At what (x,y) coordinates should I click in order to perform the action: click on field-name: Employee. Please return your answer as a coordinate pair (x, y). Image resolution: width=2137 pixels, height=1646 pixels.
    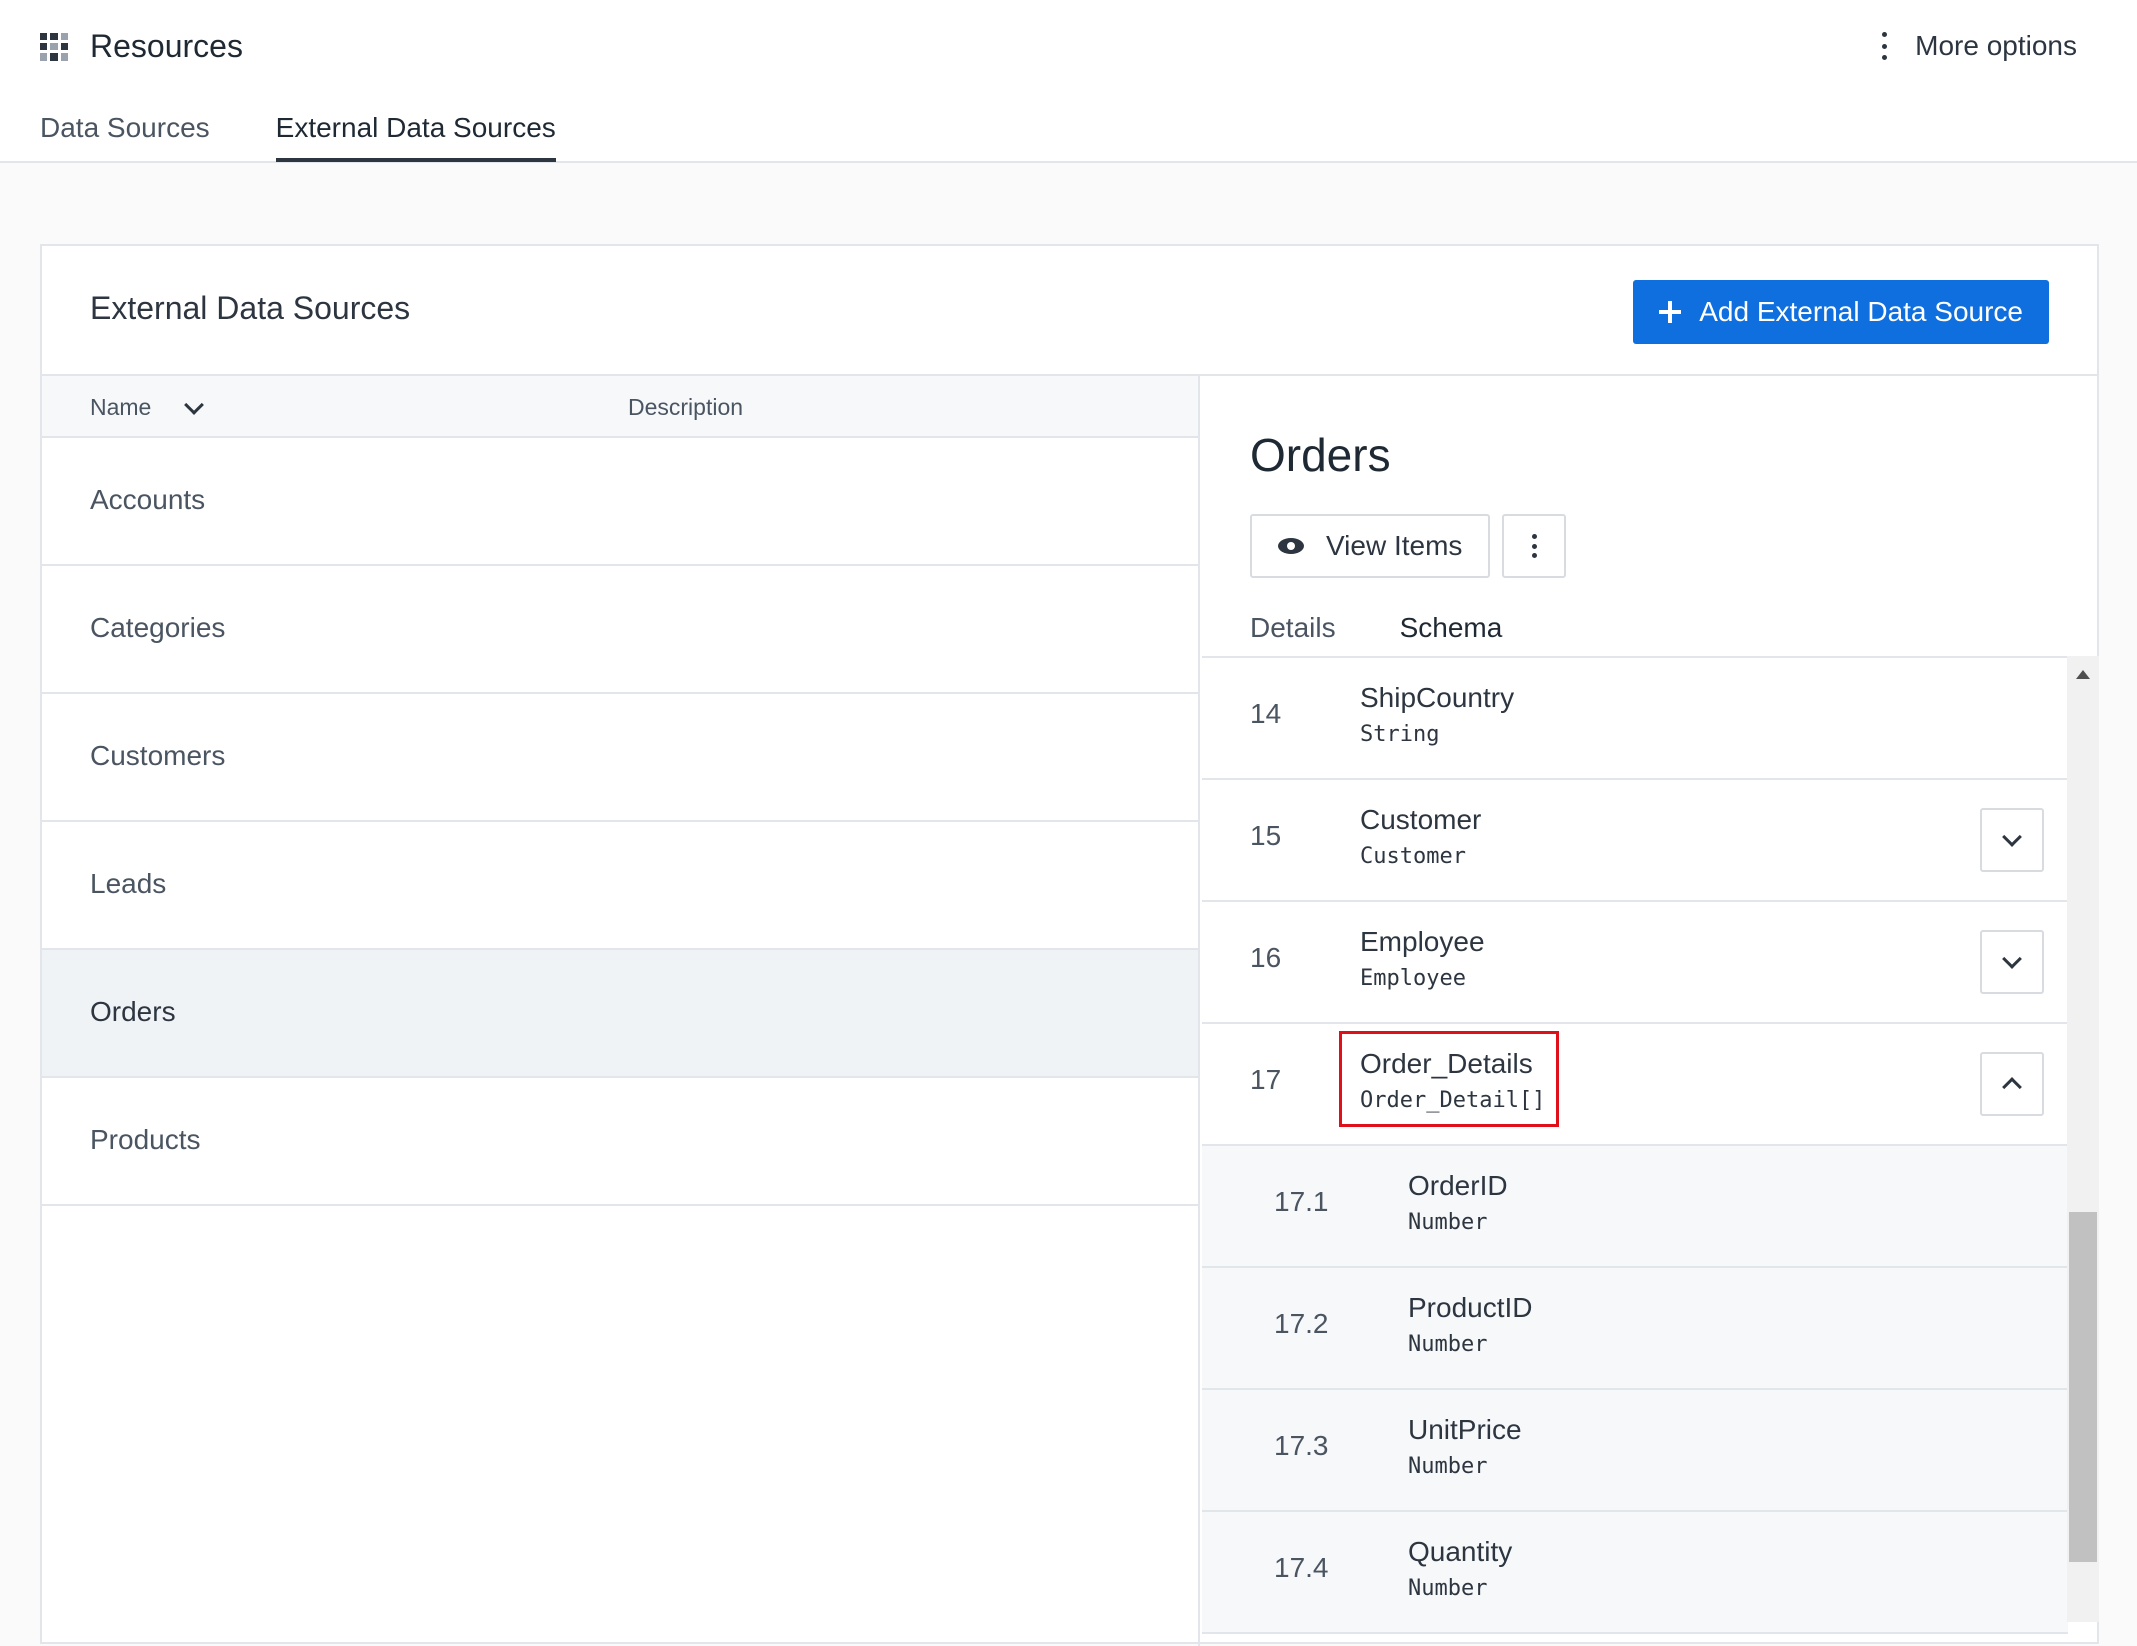
    Looking at the image, I should click on (1422, 941).